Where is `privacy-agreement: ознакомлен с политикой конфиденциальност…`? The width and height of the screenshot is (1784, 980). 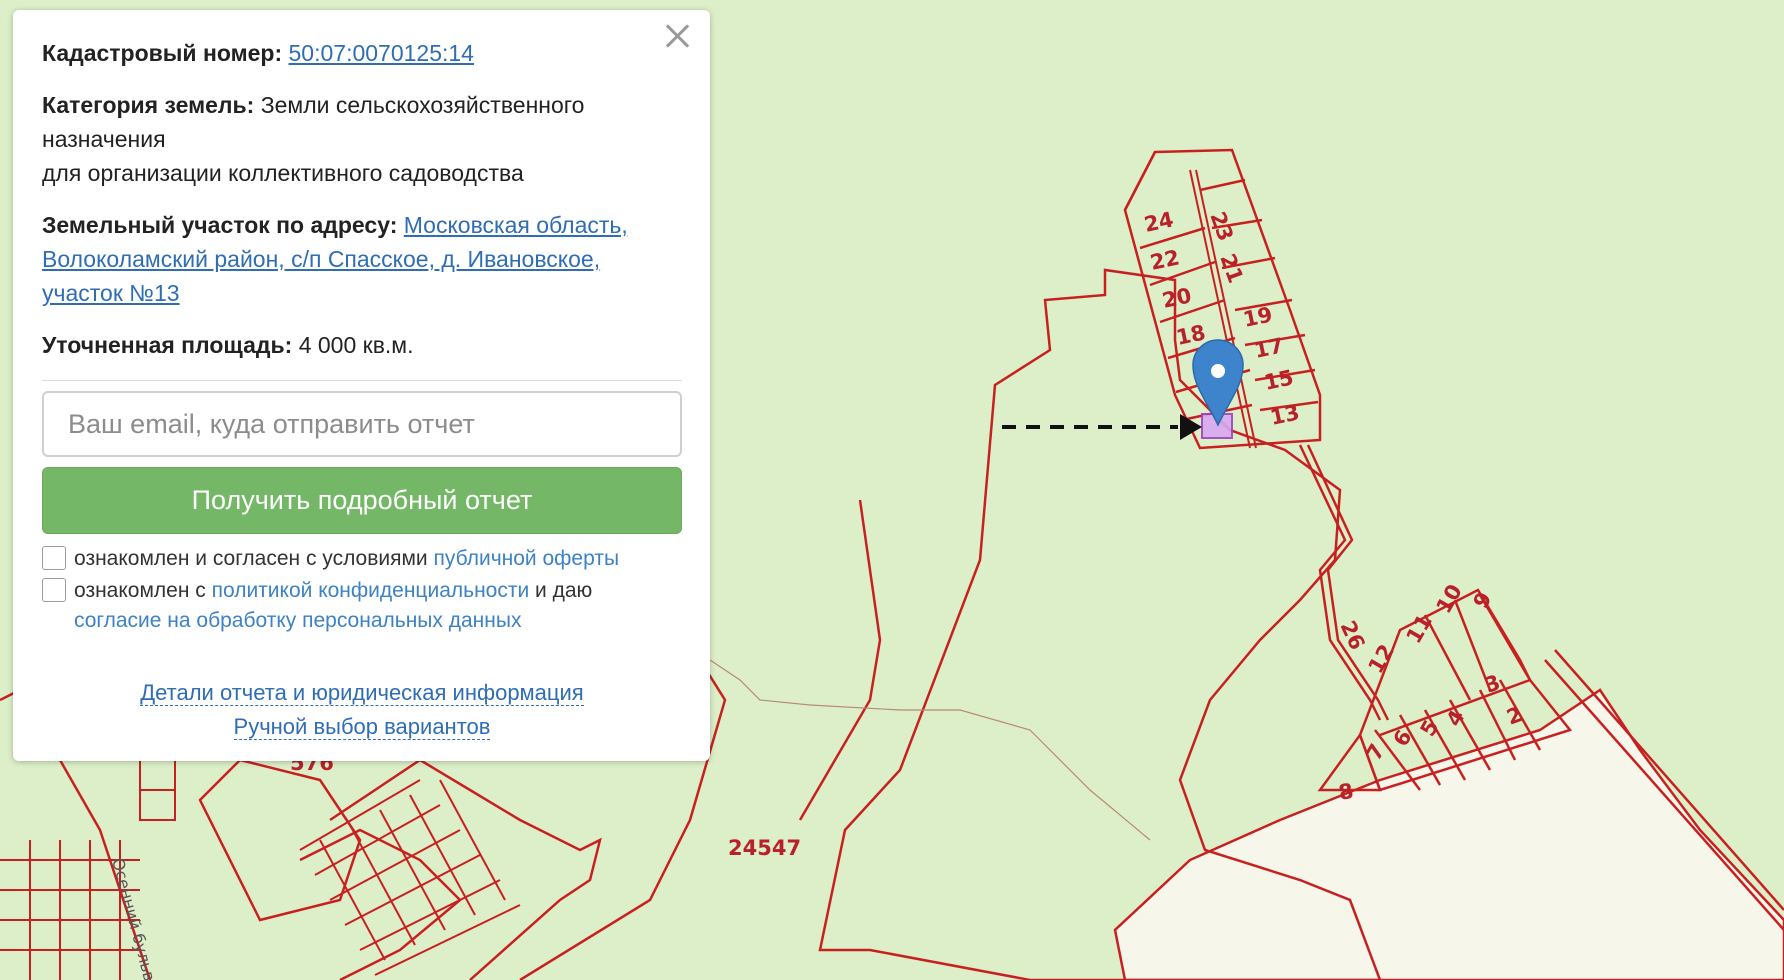
privacy-agreement: ознакомлен с политикой конфиденциальност… is located at coordinates (362, 606).